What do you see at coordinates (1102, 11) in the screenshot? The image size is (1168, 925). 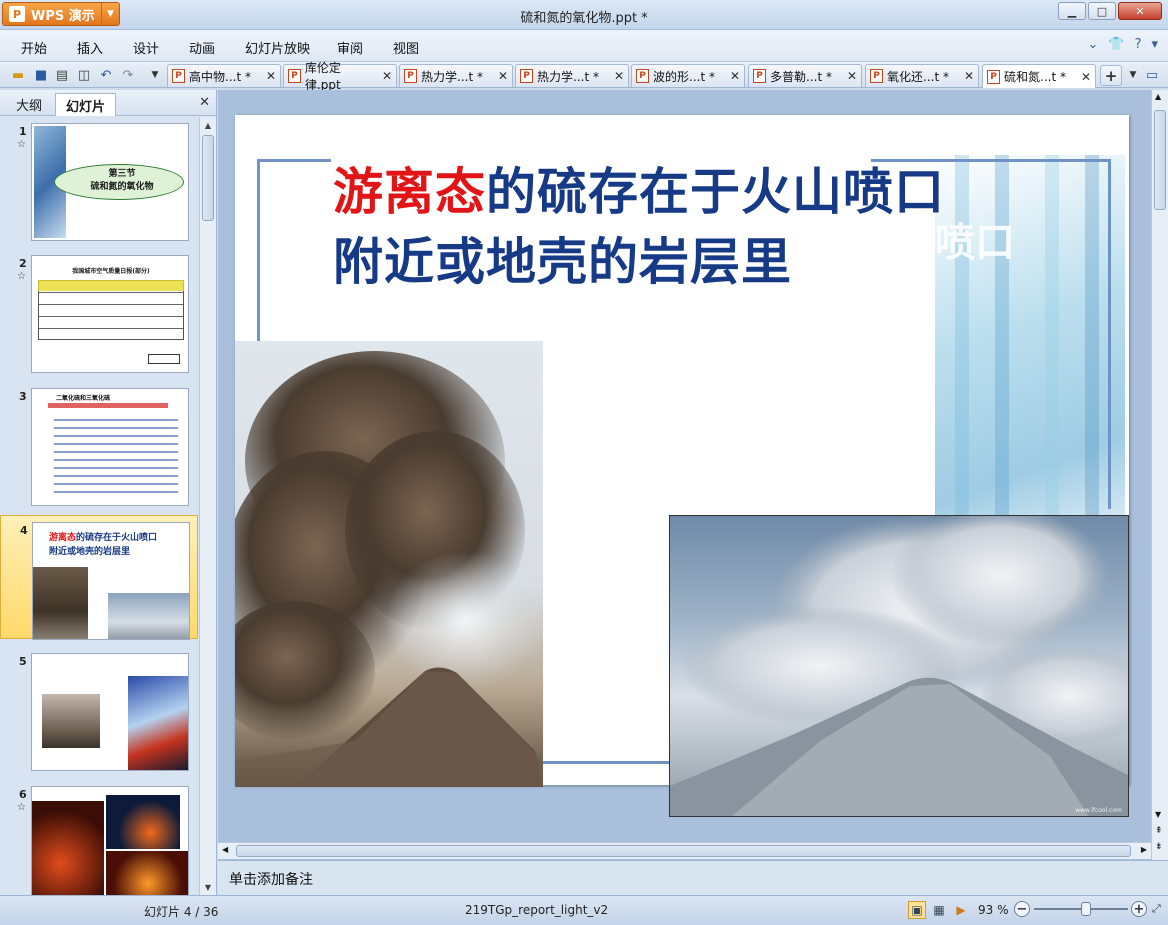 I see `maximize-button: □` at bounding box center [1102, 11].